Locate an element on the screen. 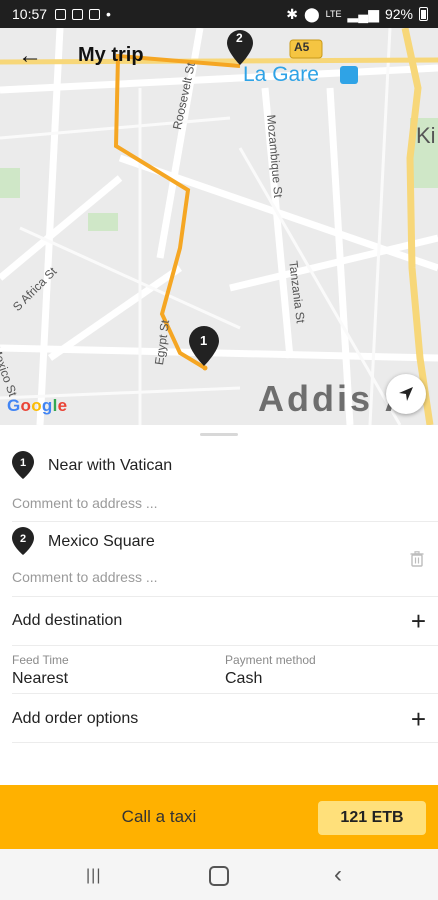  feed-time-value: Nearest is located at coordinates (40, 679).